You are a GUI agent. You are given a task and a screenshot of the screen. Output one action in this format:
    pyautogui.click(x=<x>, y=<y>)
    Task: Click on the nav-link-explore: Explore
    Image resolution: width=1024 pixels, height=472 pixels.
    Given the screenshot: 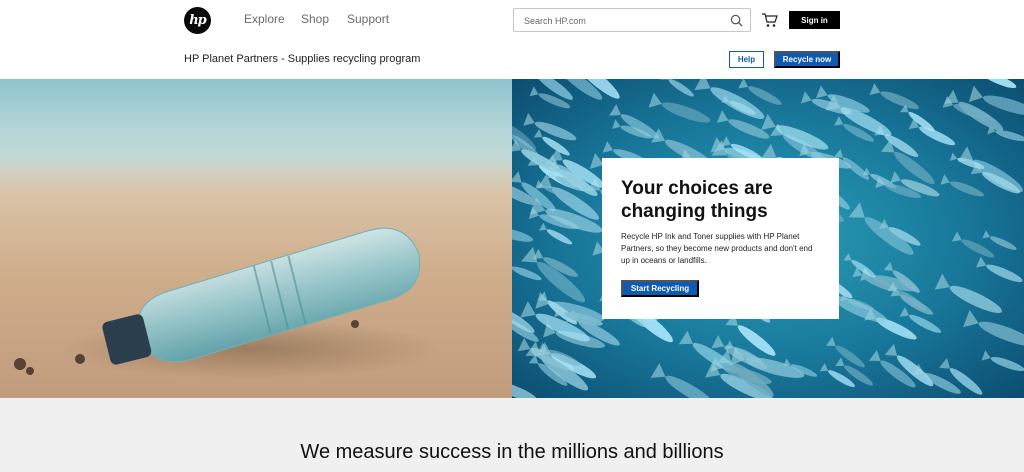 What is the action you would take?
    pyautogui.click(x=264, y=19)
    